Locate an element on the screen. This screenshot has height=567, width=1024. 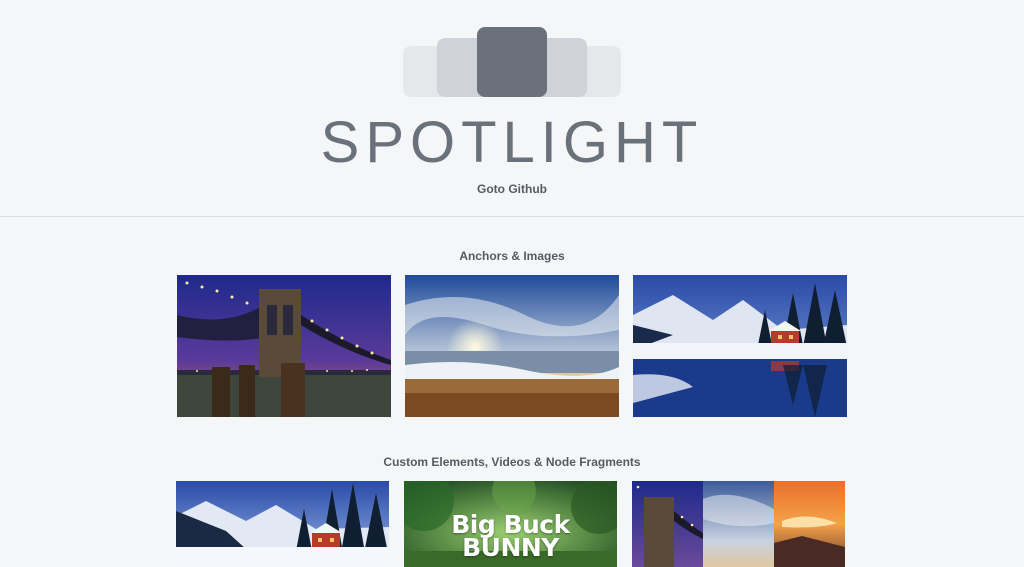
thumb-ocean-sunset is located at coordinates (512, 346).